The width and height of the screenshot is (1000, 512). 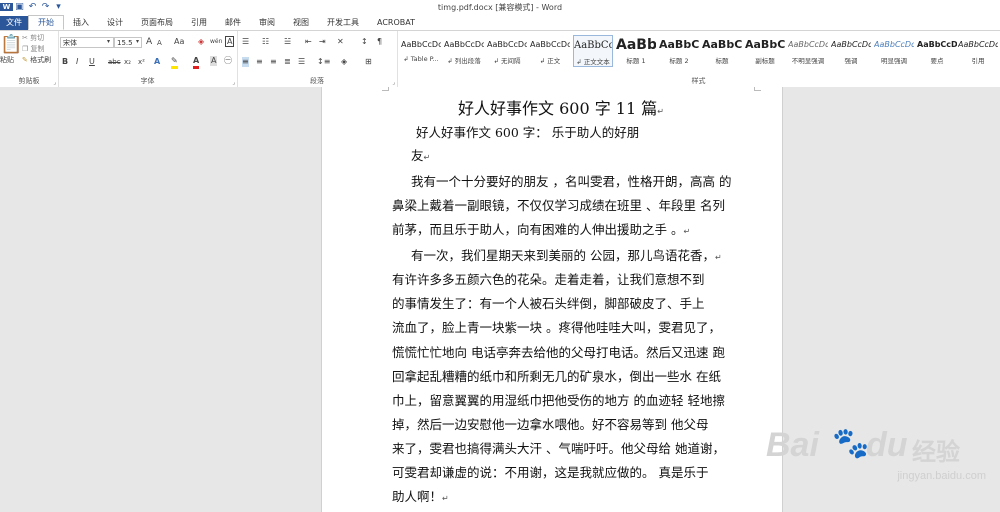 What do you see at coordinates (199, 23) in the screenshot?
I see `tab-references: 引用` at bounding box center [199, 23].